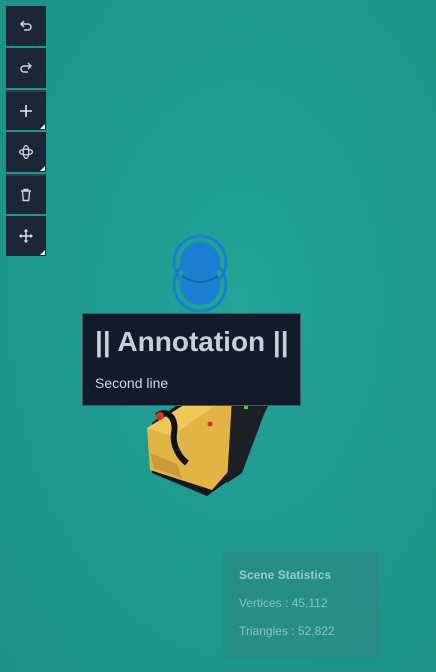 The width and height of the screenshot is (436, 672). I want to click on trash-icon, so click(26, 195).